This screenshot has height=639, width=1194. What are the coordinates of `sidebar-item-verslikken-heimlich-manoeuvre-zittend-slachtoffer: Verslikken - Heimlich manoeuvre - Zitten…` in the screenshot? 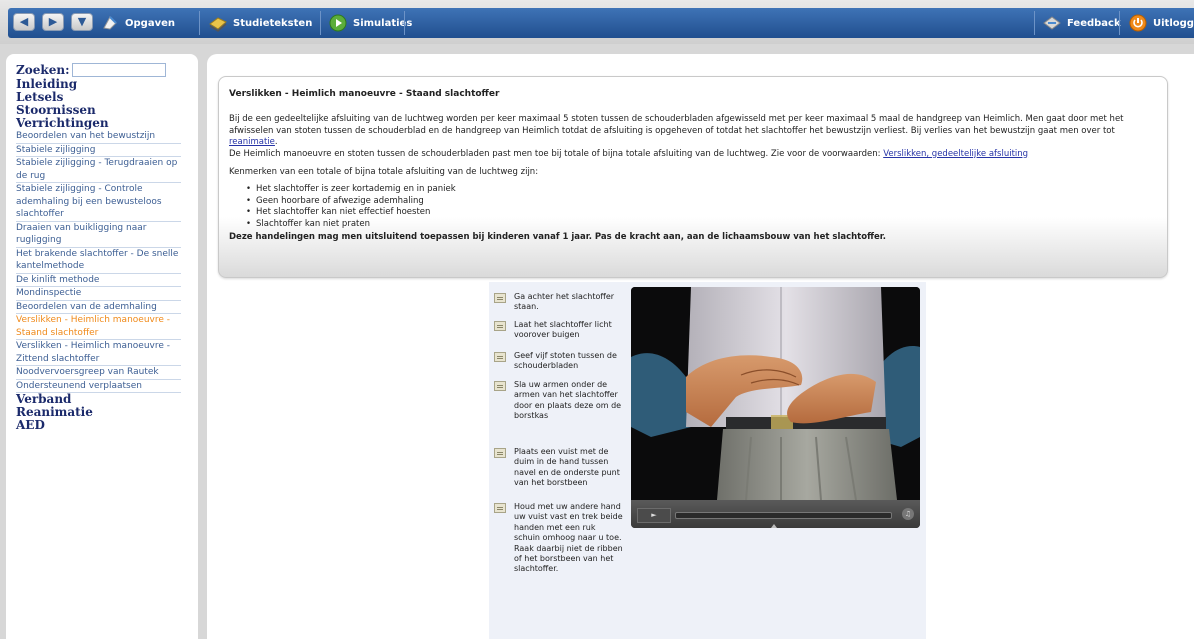 It's located at (98, 353).